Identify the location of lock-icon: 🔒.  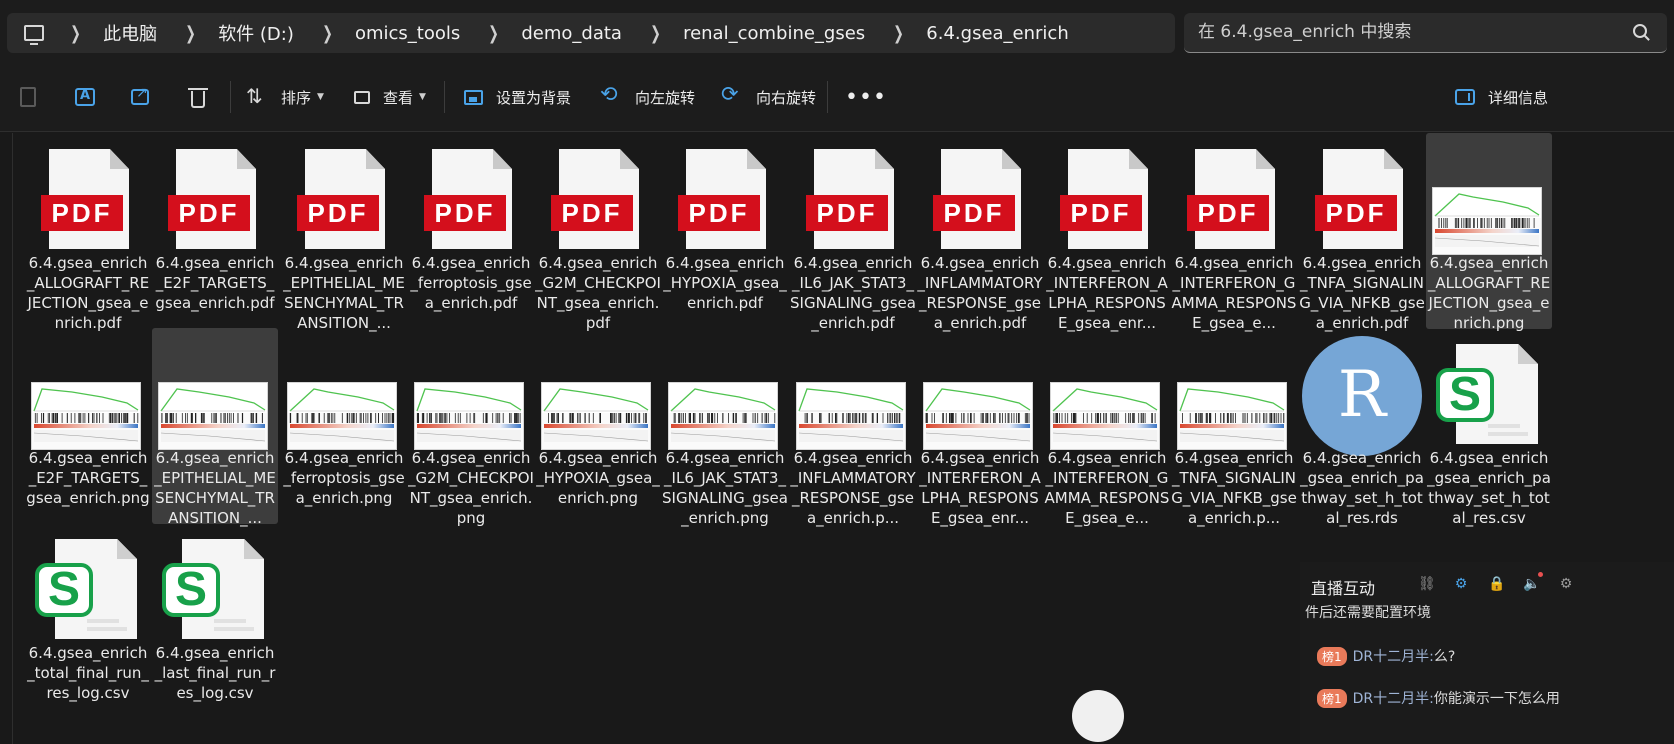
(1496, 584).